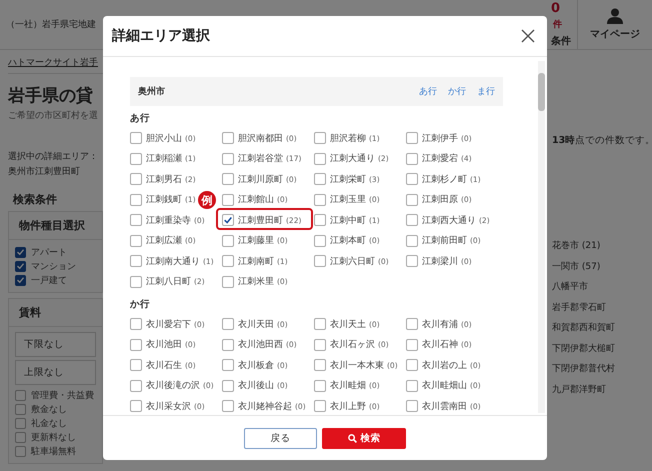 Image resolution: width=652 pixels, height=471 pixels. What do you see at coordinates (51, 24) in the screenshot?
I see `site-name: （一社）岩手県宅地建` at bounding box center [51, 24].